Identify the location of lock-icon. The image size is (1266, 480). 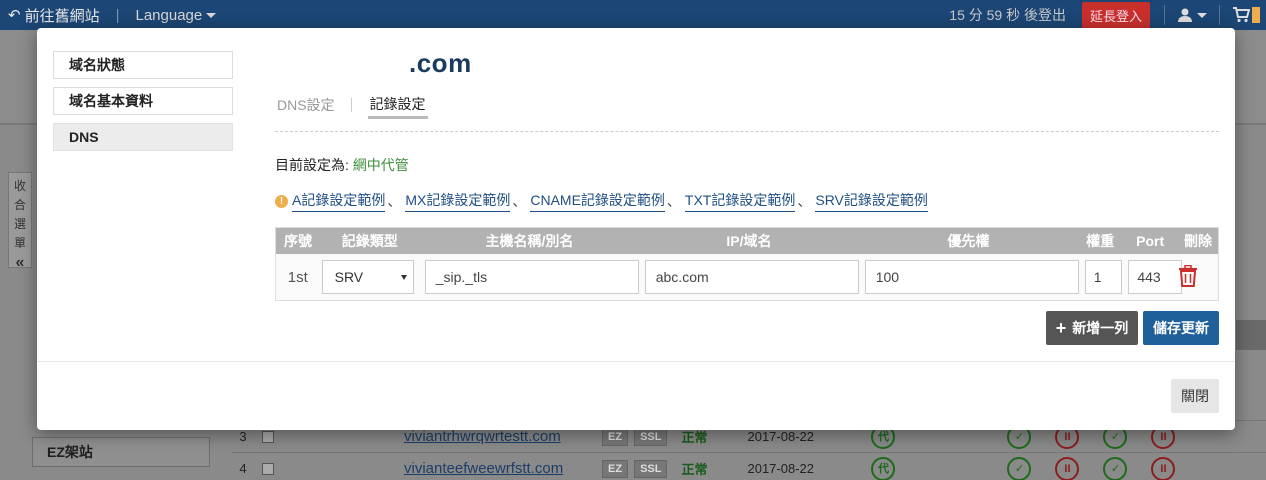
(1251, 335).